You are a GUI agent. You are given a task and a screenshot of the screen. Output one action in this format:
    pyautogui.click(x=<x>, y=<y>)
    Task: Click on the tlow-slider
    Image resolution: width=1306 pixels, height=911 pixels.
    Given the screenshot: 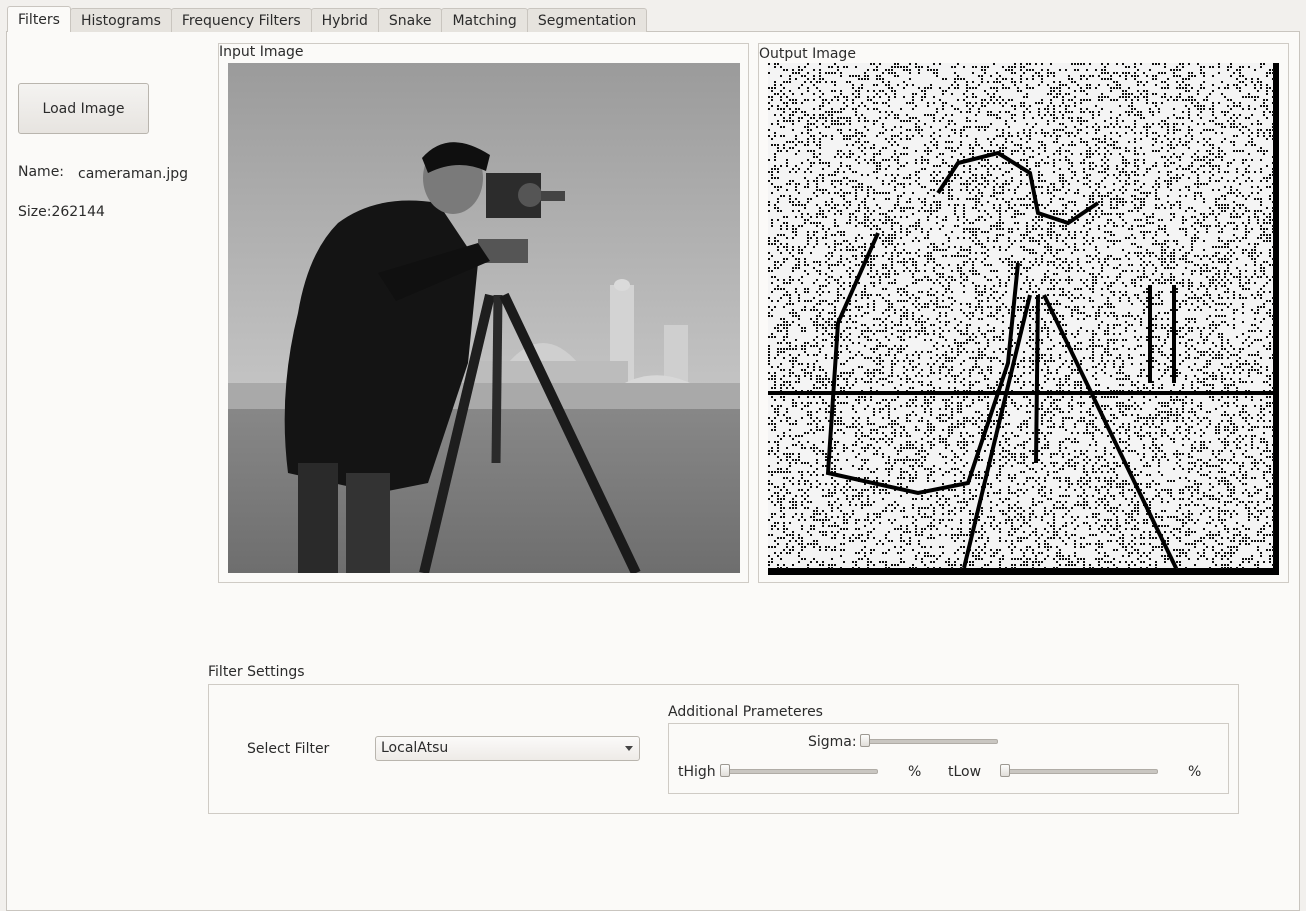 What is the action you would take?
    pyautogui.click(x=1079, y=770)
    